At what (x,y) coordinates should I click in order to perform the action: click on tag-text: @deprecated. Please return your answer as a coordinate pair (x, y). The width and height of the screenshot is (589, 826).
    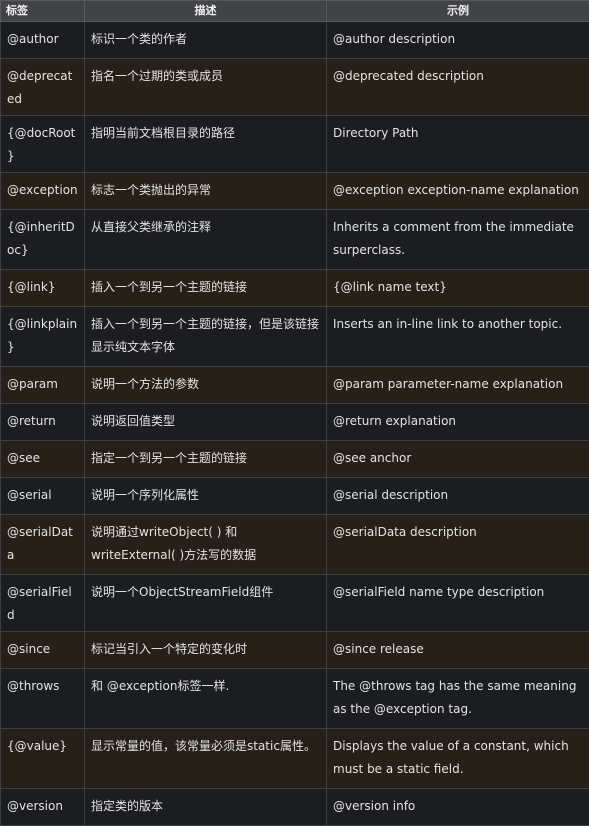
    Looking at the image, I should click on (42, 88).